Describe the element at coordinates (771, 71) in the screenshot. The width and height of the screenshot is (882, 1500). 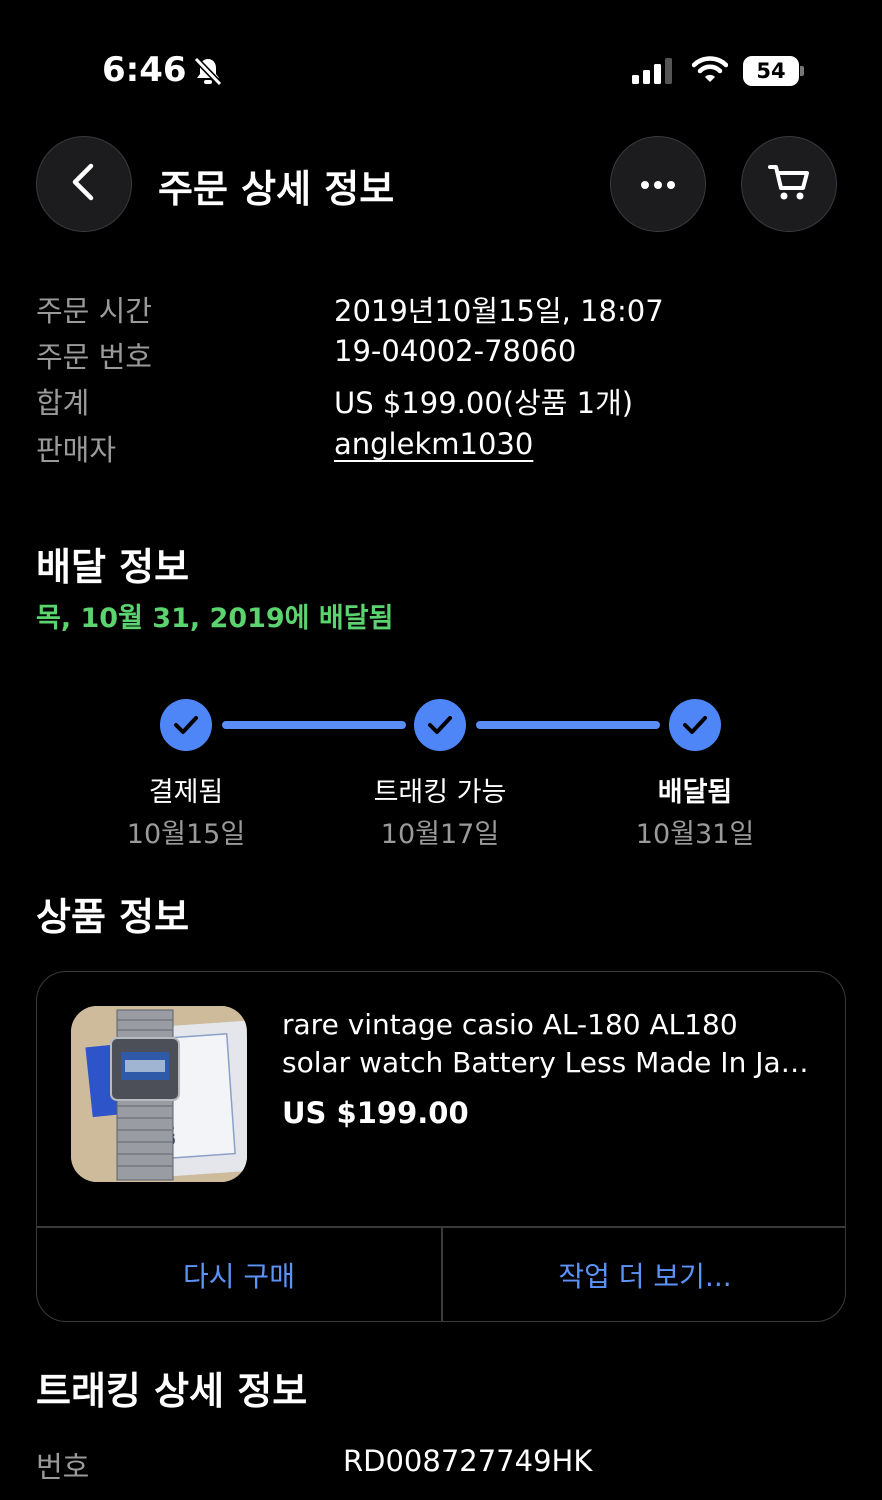
I see `battery-level: 54` at that location.